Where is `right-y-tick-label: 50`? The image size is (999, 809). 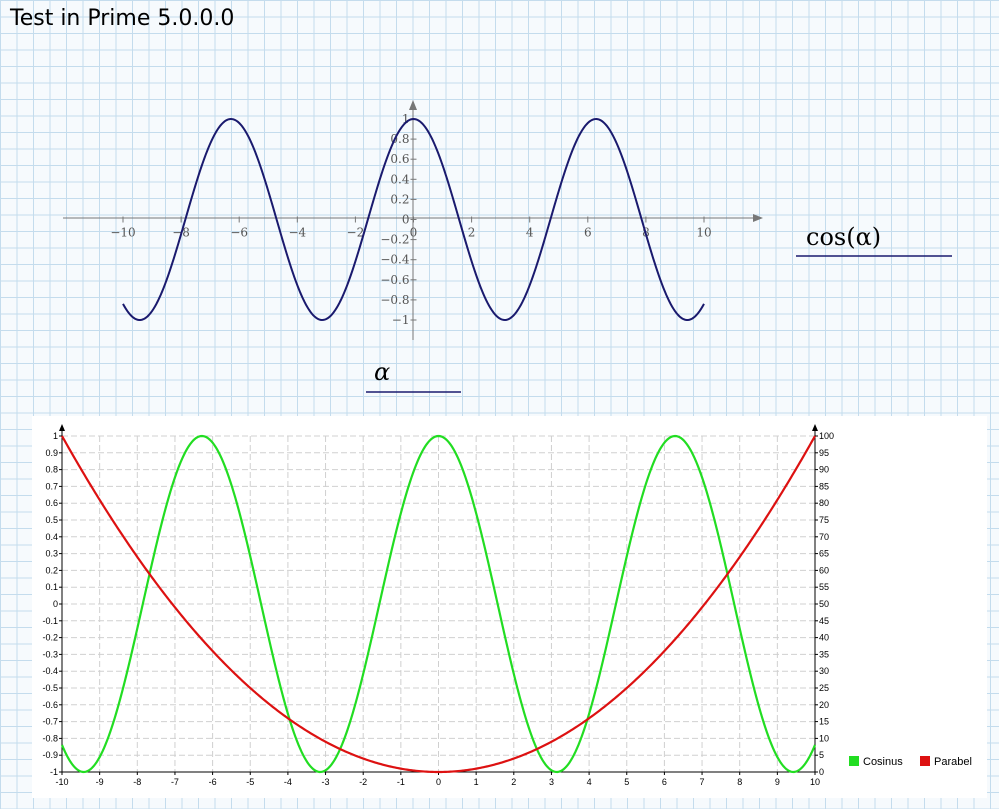
right-y-tick-label: 50 is located at coordinates (824, 604).